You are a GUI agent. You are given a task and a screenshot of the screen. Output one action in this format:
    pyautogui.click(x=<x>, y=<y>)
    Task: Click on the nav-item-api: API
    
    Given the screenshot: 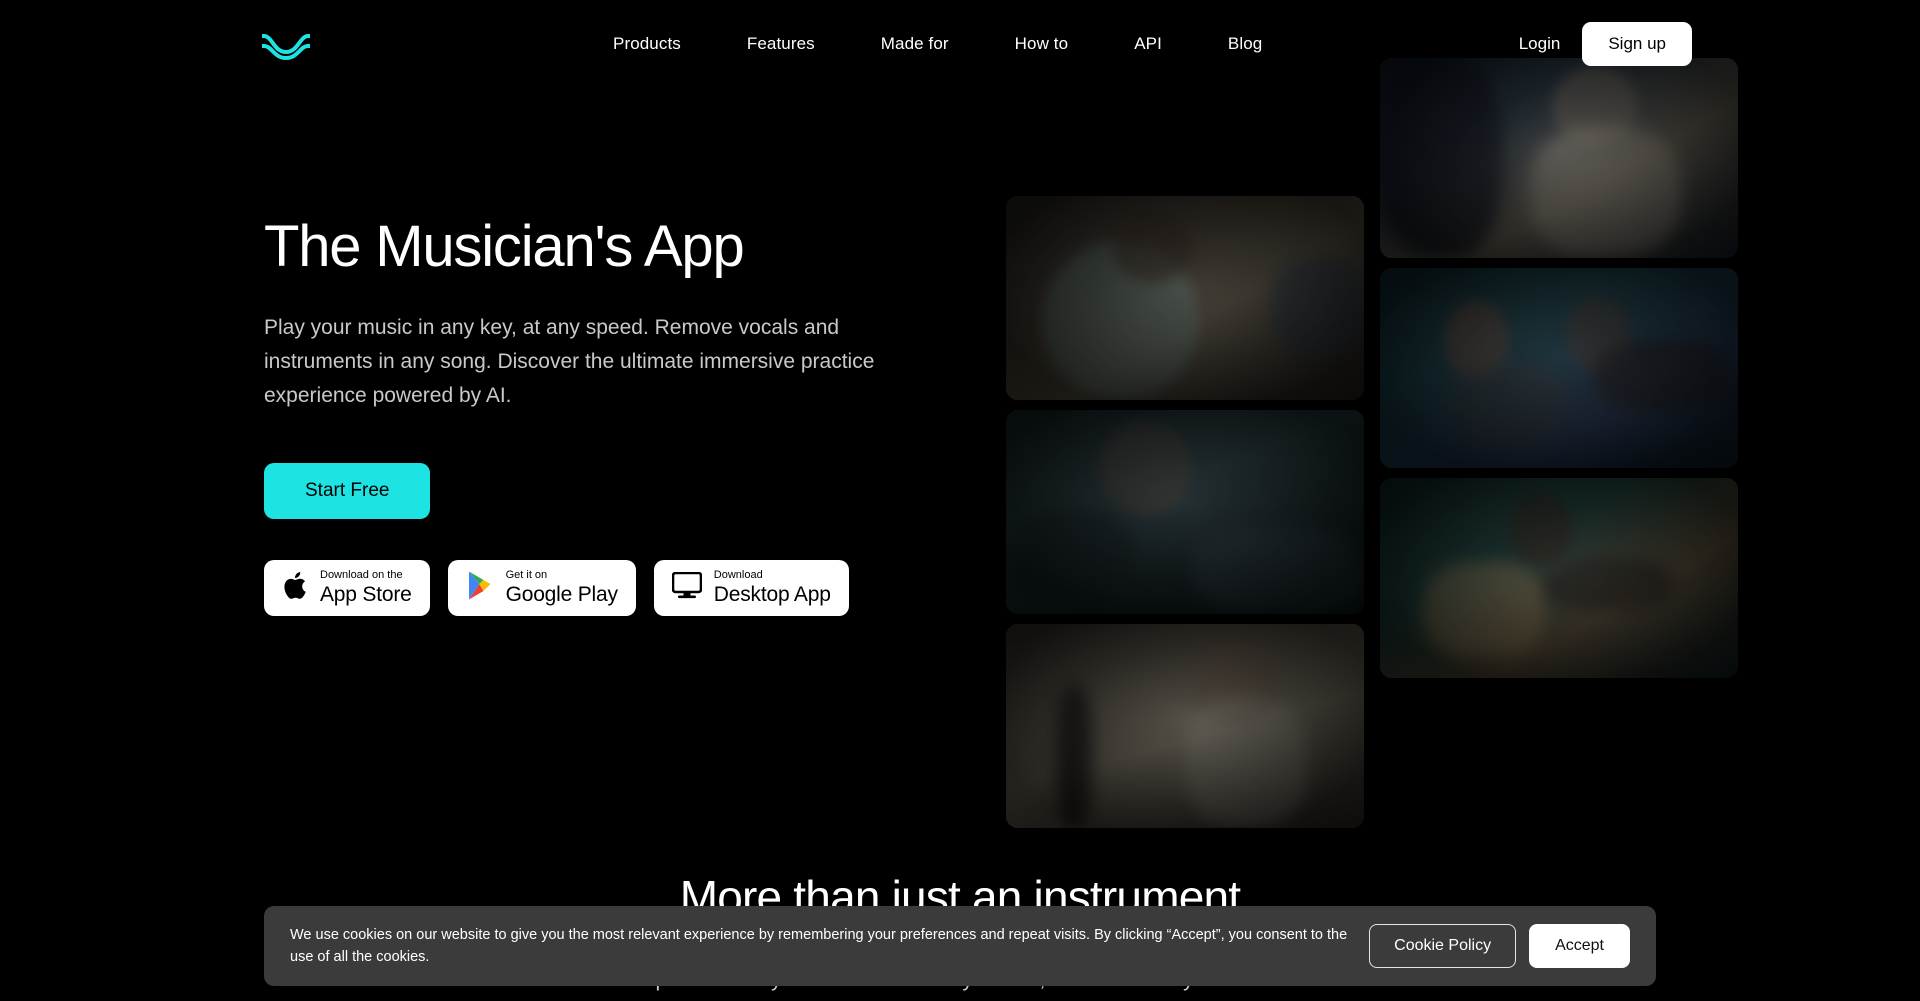 What is the action you would take?
    pyautogui.click(x=1148, y=44)
    